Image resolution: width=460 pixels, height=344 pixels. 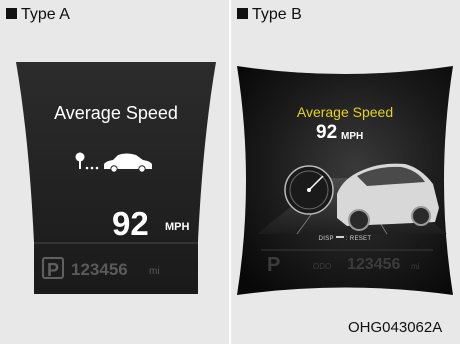 I want to click on heading-type-b: Type B, so click(x=269, y=15).